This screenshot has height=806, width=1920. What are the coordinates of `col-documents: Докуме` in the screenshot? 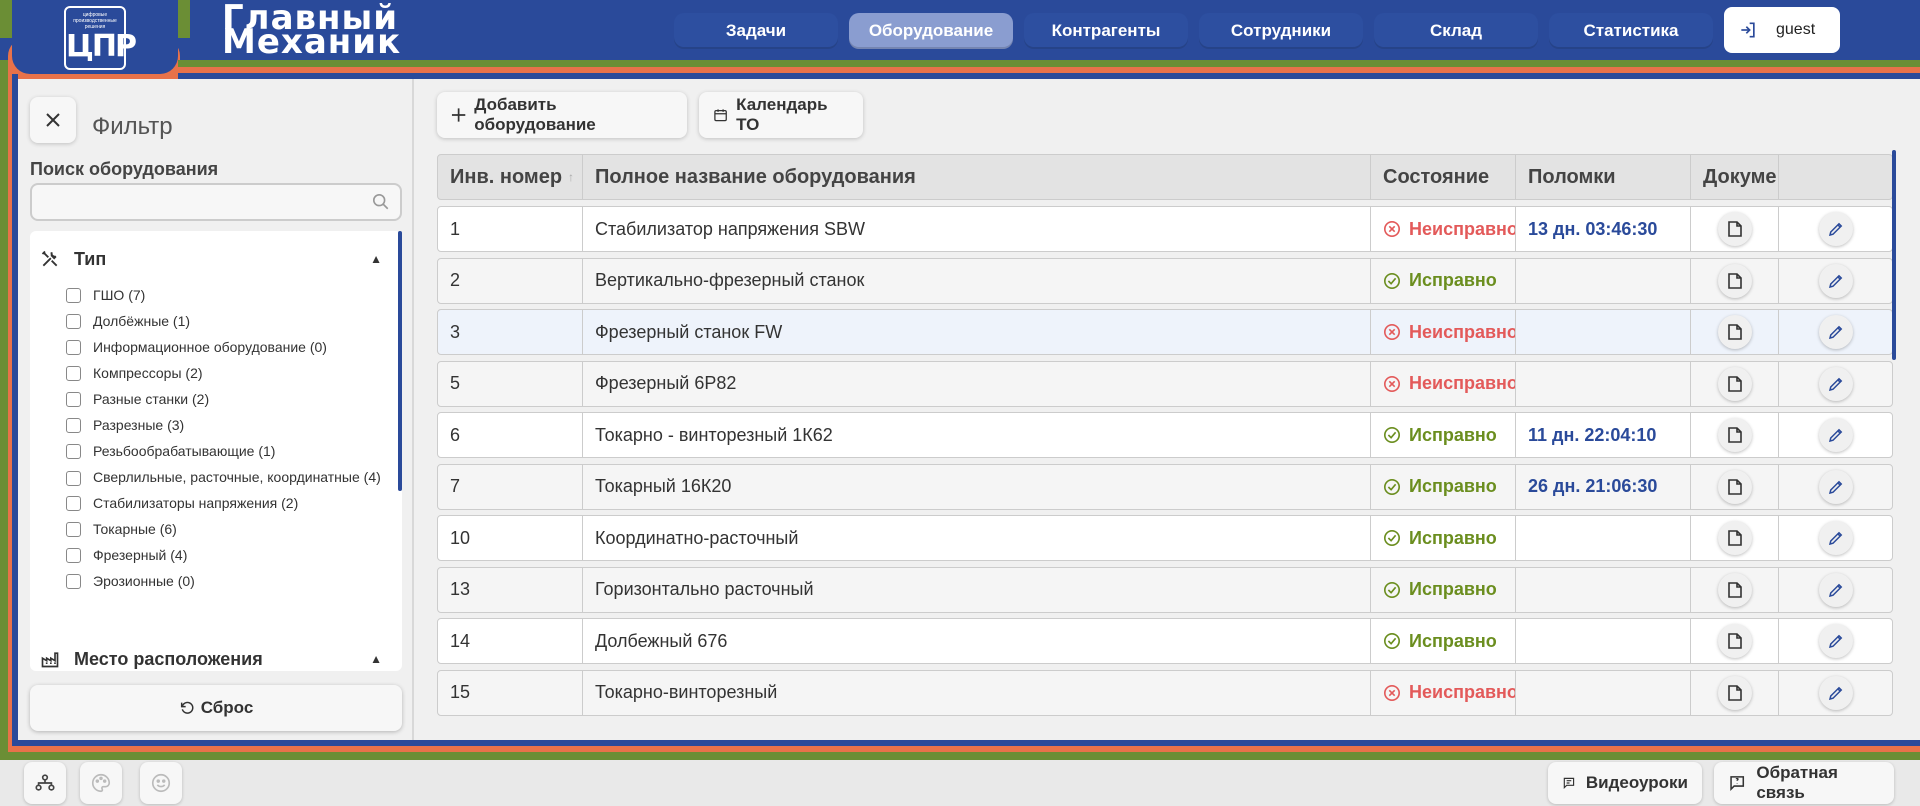 It's located at (1735, 177).